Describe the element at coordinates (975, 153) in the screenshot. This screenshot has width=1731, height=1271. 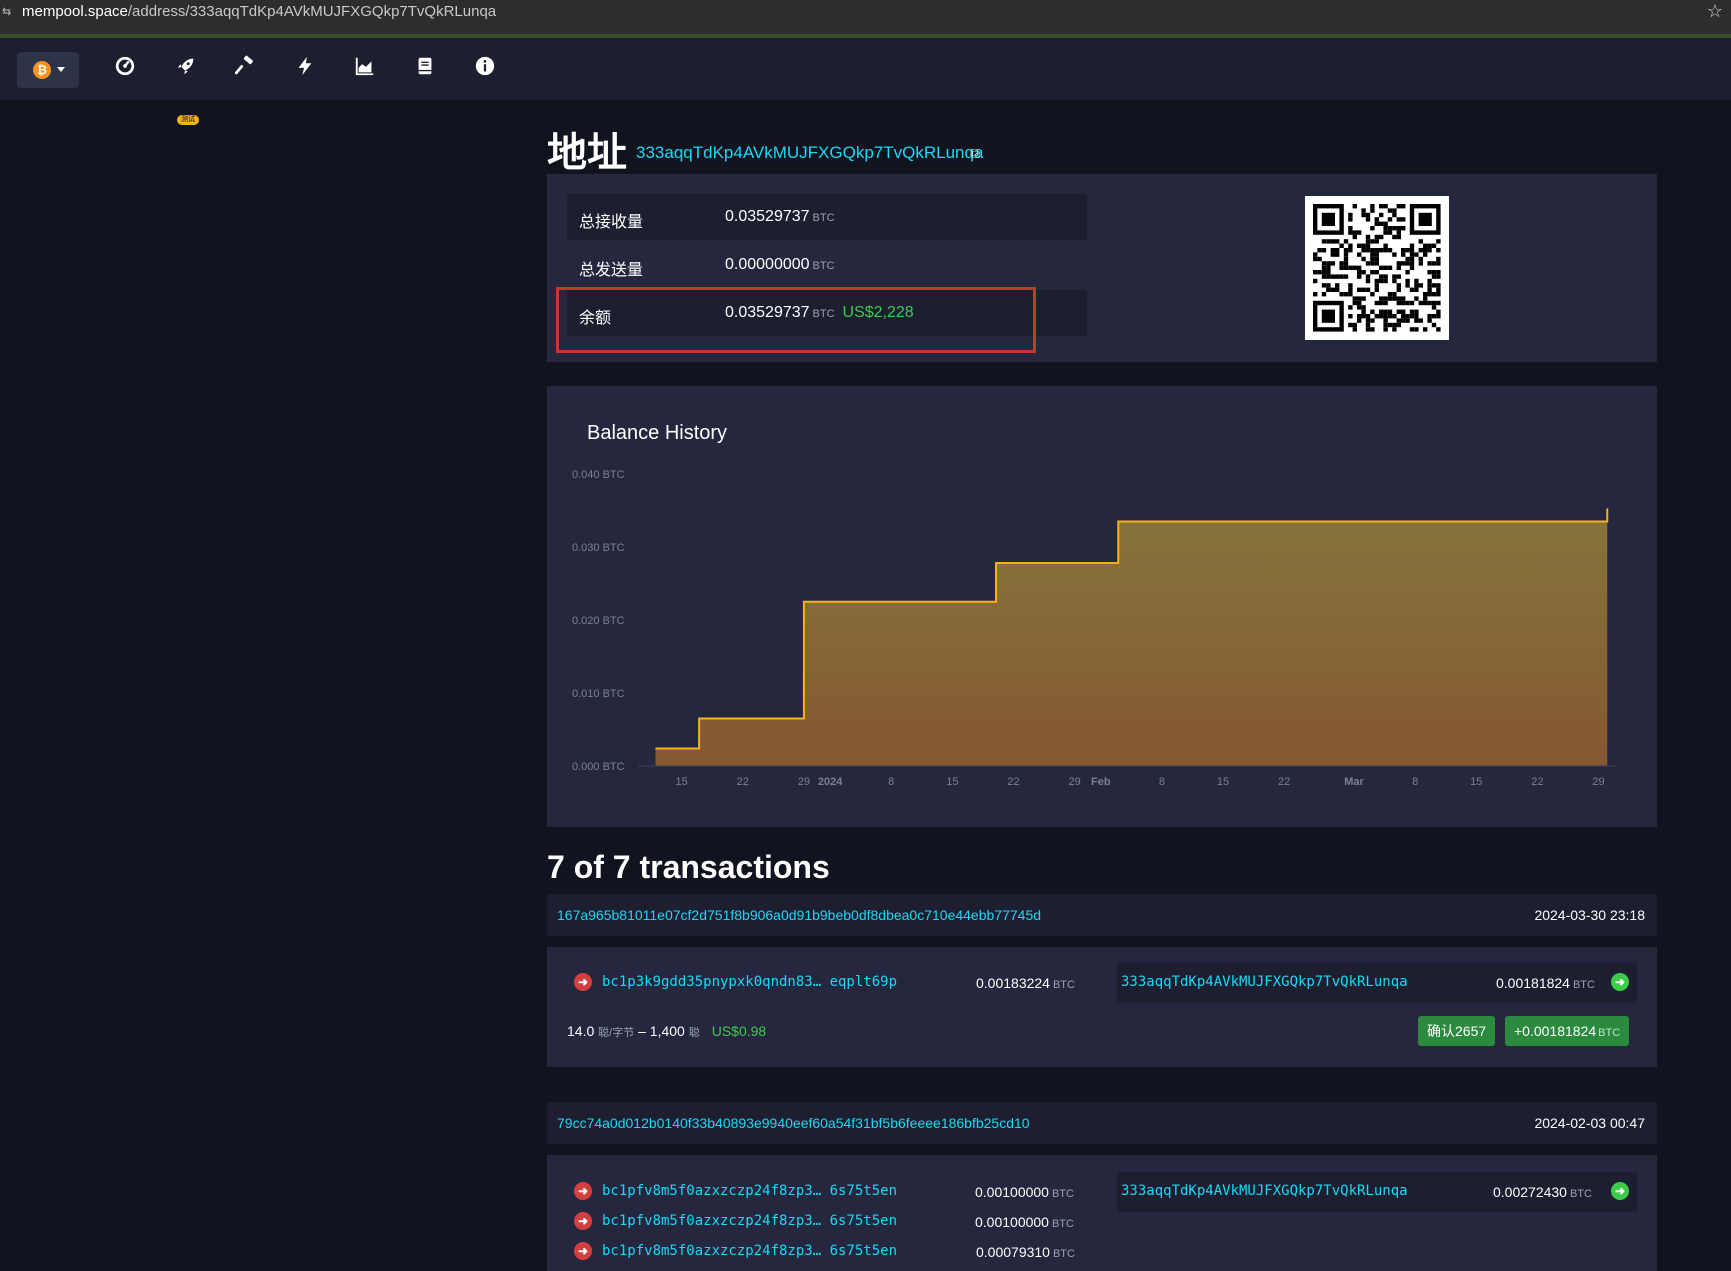
I see `copy-icon: ⧉` at that location.